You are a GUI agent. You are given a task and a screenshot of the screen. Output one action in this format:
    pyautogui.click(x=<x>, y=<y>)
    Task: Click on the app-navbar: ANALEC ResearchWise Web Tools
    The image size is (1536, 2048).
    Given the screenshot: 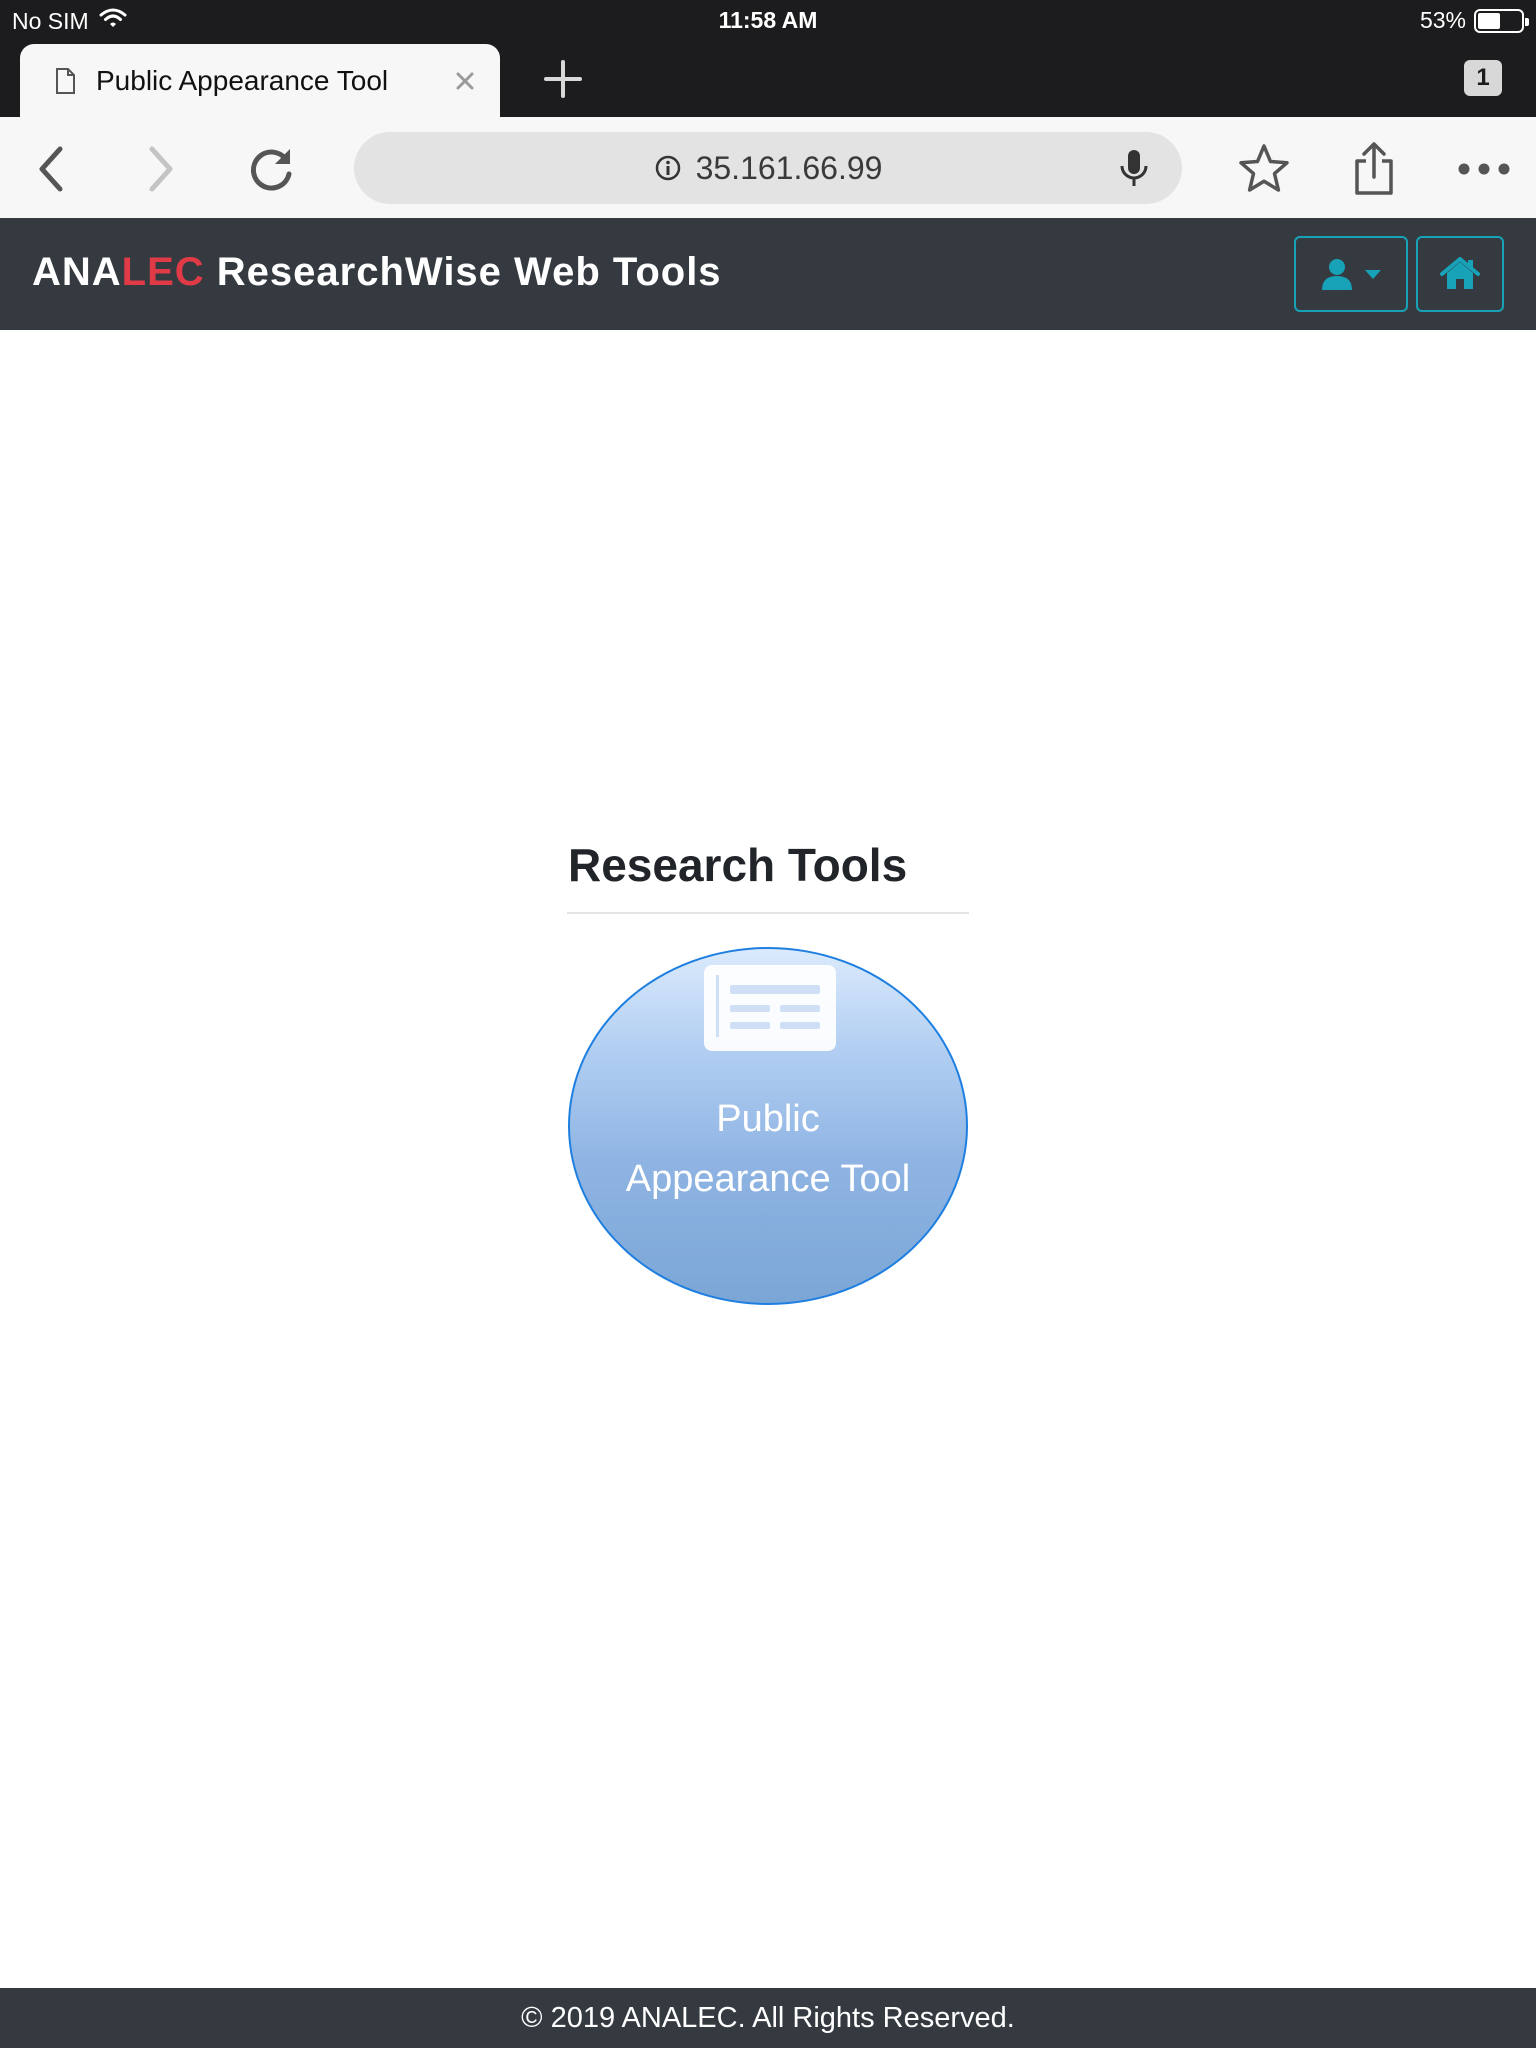 What is the action you would take?
    pyautogui.click(x=768, y=274)
    